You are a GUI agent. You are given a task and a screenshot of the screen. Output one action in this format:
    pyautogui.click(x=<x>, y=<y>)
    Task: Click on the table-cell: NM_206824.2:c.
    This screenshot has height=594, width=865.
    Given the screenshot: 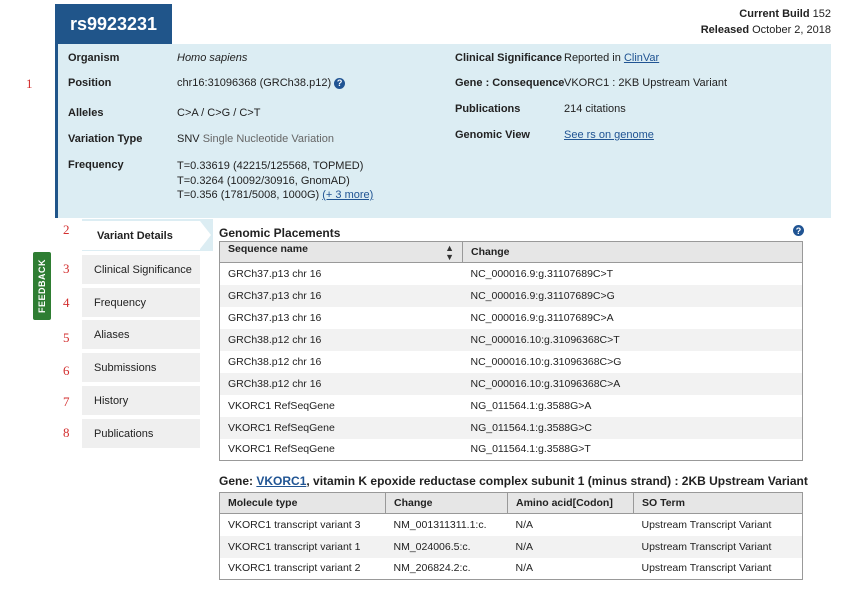 What is the action you would take?
    pyautogui.click(x=432, y=568)
    